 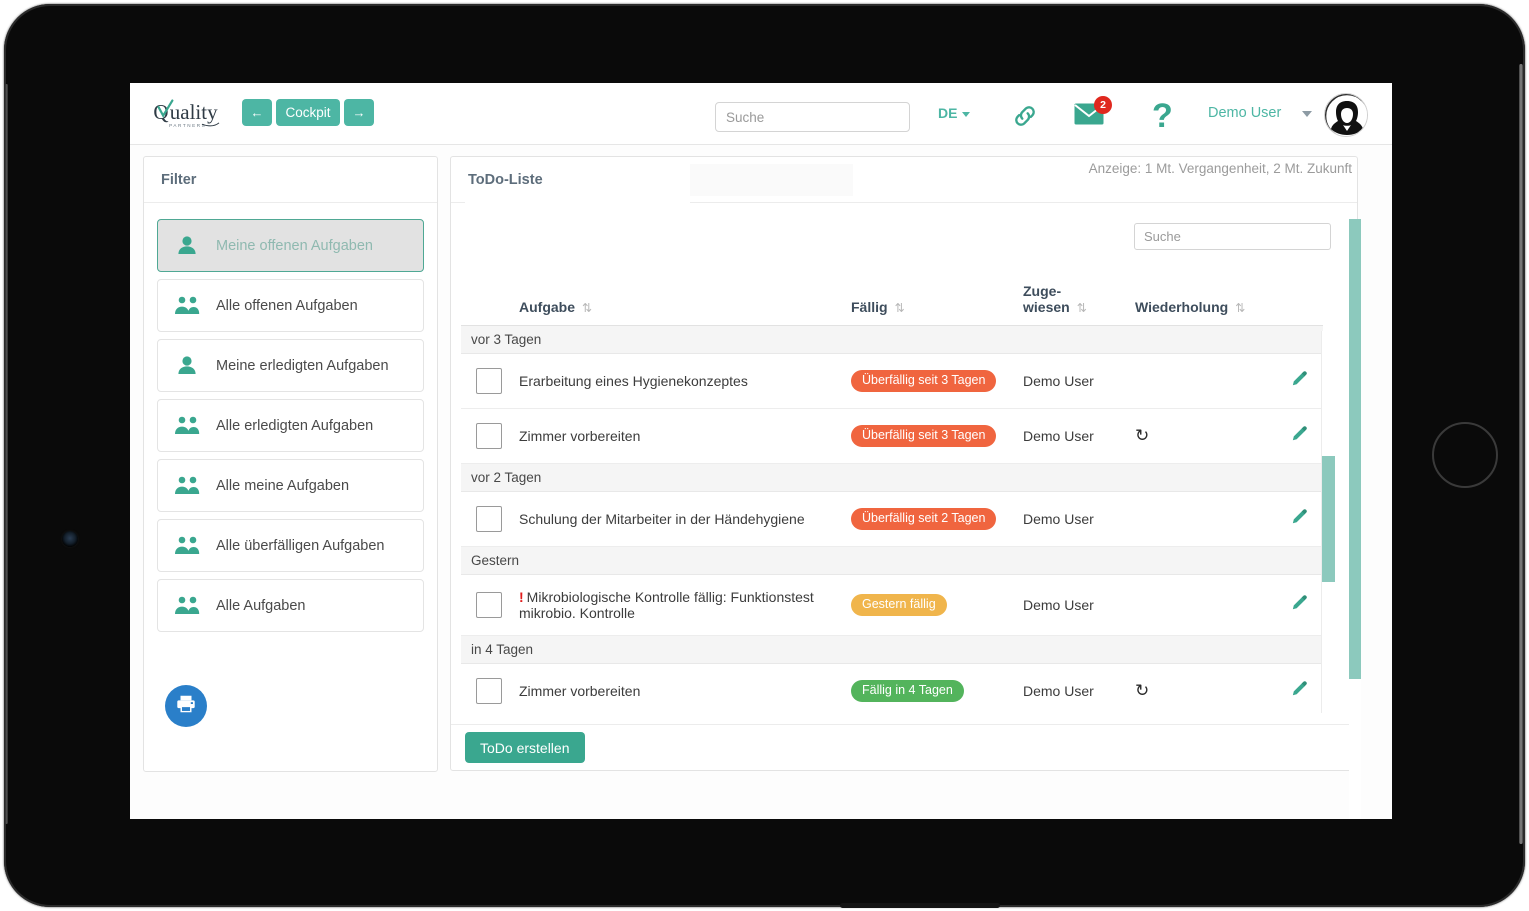 What do you see at coordinates (1244, 113) in the screenshot?
I see `user-menu-label: Demo User` at bounding box center [1244, 113].